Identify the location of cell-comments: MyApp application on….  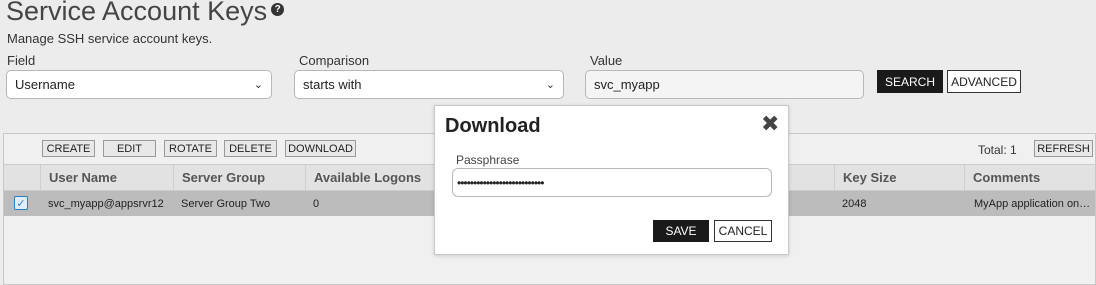
(1032, 203).